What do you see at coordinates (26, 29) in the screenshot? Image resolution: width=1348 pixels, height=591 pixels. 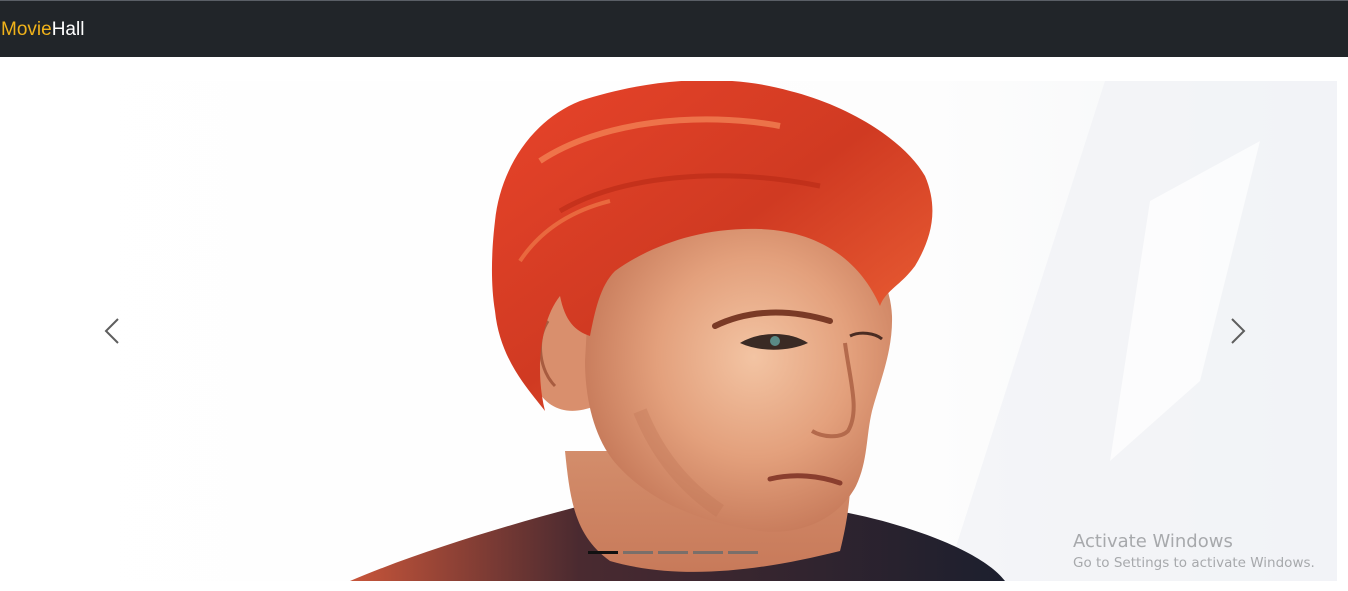 I see `brand-text-movie: Movie` at bounding box center [26, 29].